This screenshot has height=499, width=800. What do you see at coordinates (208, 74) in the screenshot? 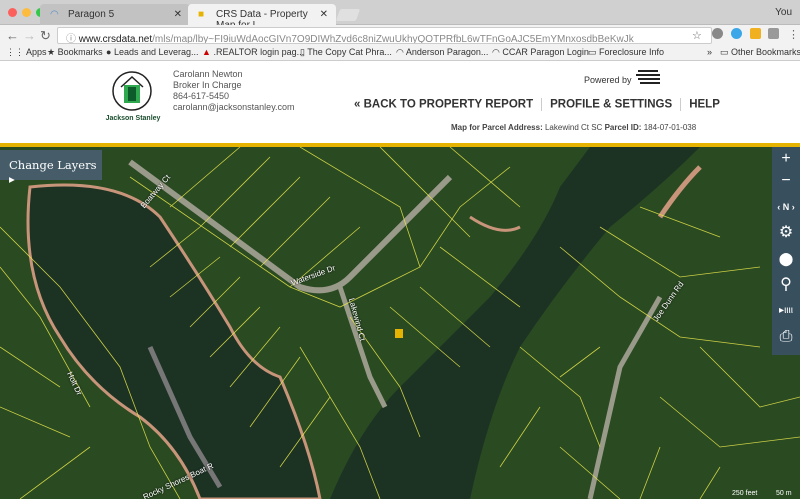
I see `agent-name: Carolann Newton` at bounding box center [208, 74].